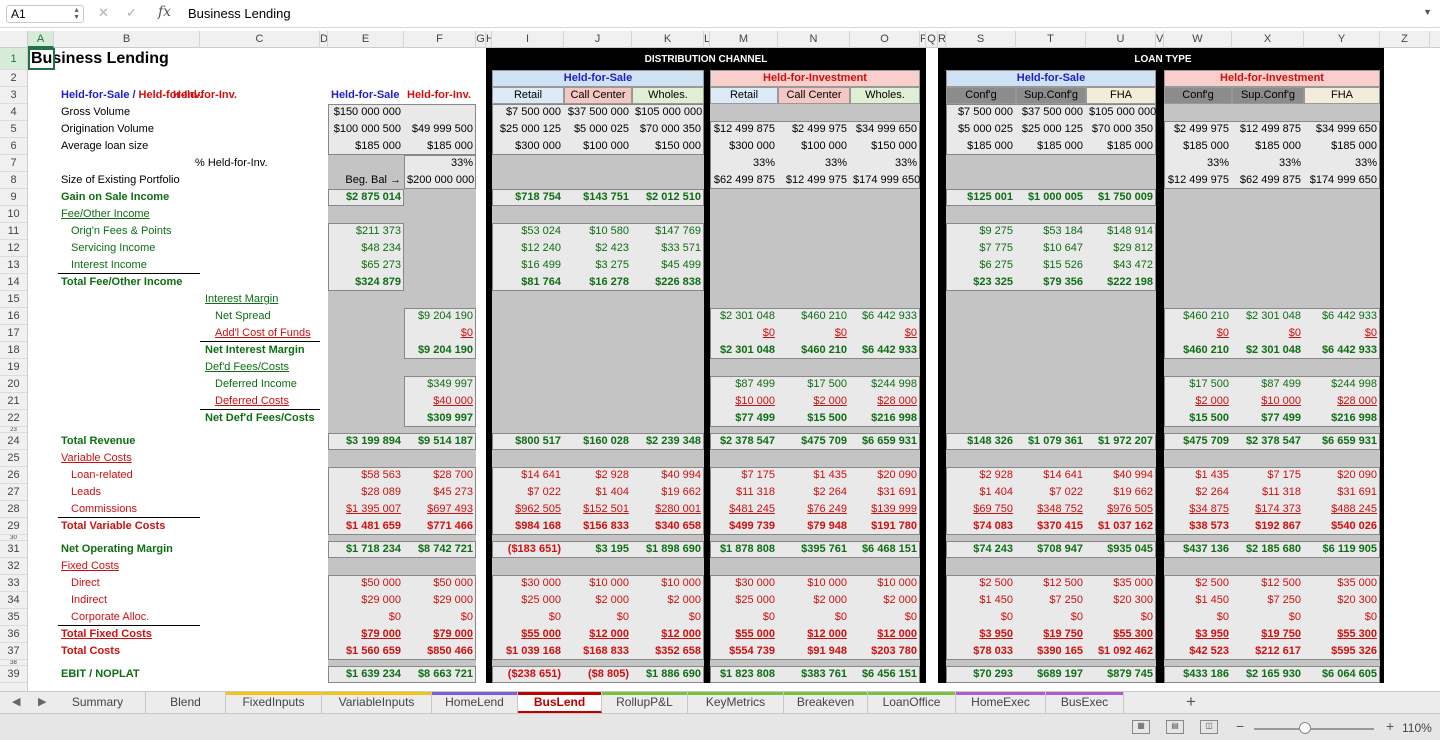 The image size is (1440, 740). What do you see at coordinates (814, 146) in the screenshot?
I see `cell-n6: $100 000` at bounding box center [814, 146].